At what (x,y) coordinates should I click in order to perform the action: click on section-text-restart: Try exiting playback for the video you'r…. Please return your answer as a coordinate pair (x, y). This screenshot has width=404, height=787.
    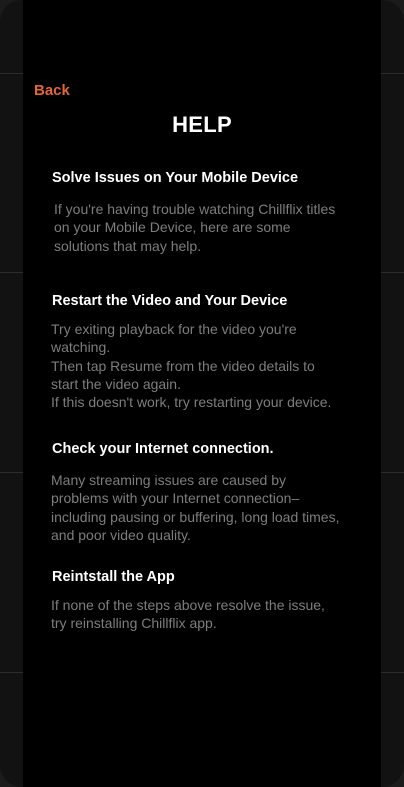
    Looking at the image, I should click on (191, 366).